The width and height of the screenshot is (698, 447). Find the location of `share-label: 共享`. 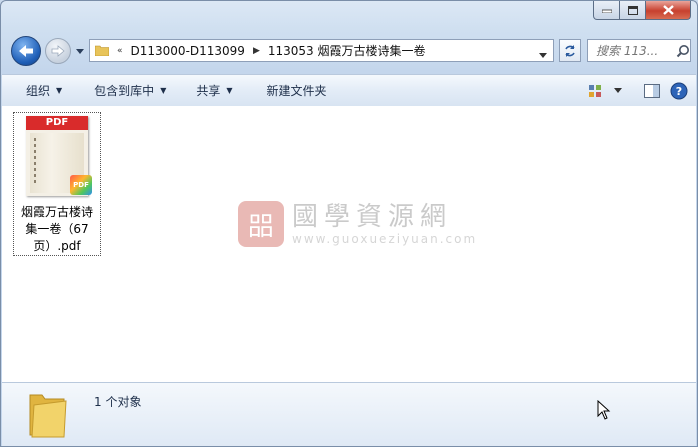

share-label: 共享 is located at coordinates (208, 91).